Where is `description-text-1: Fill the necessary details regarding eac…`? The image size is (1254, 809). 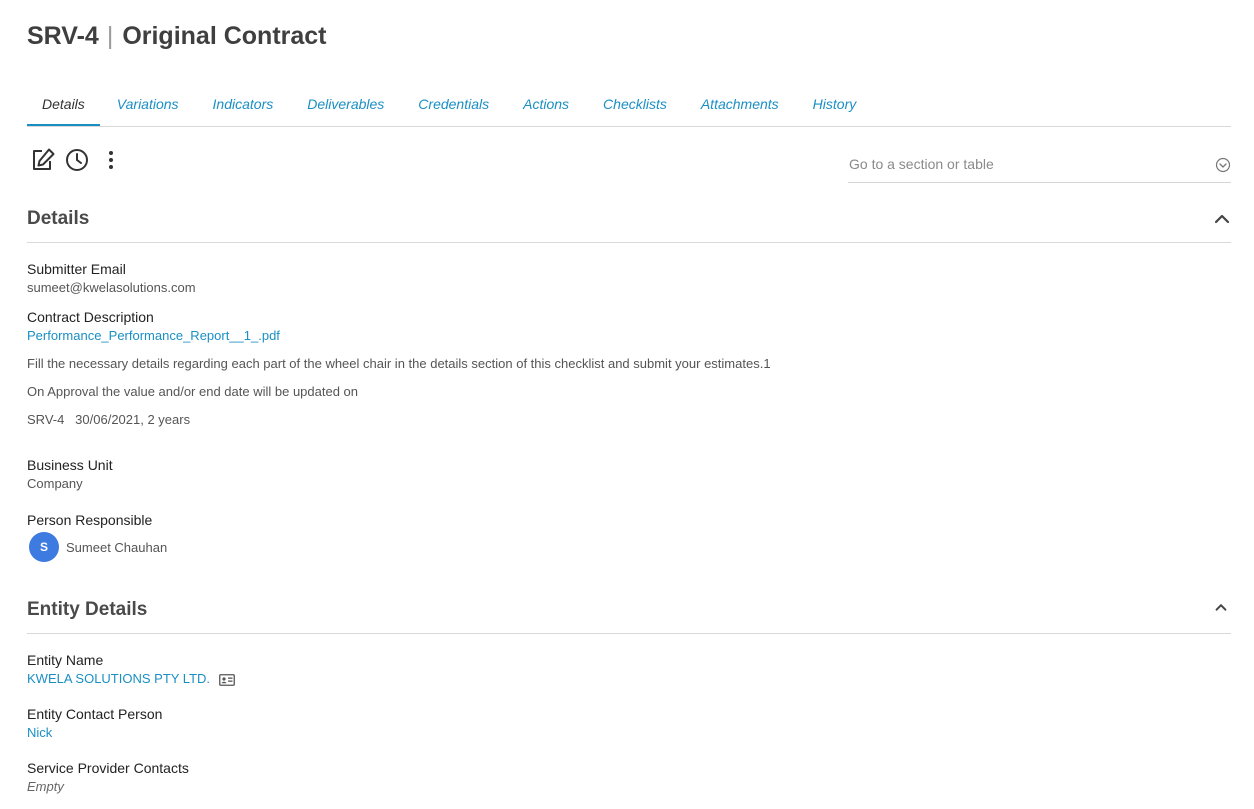
description-text-1: Fill the necessary details regarding eac… is located at coordinates (399, 363).